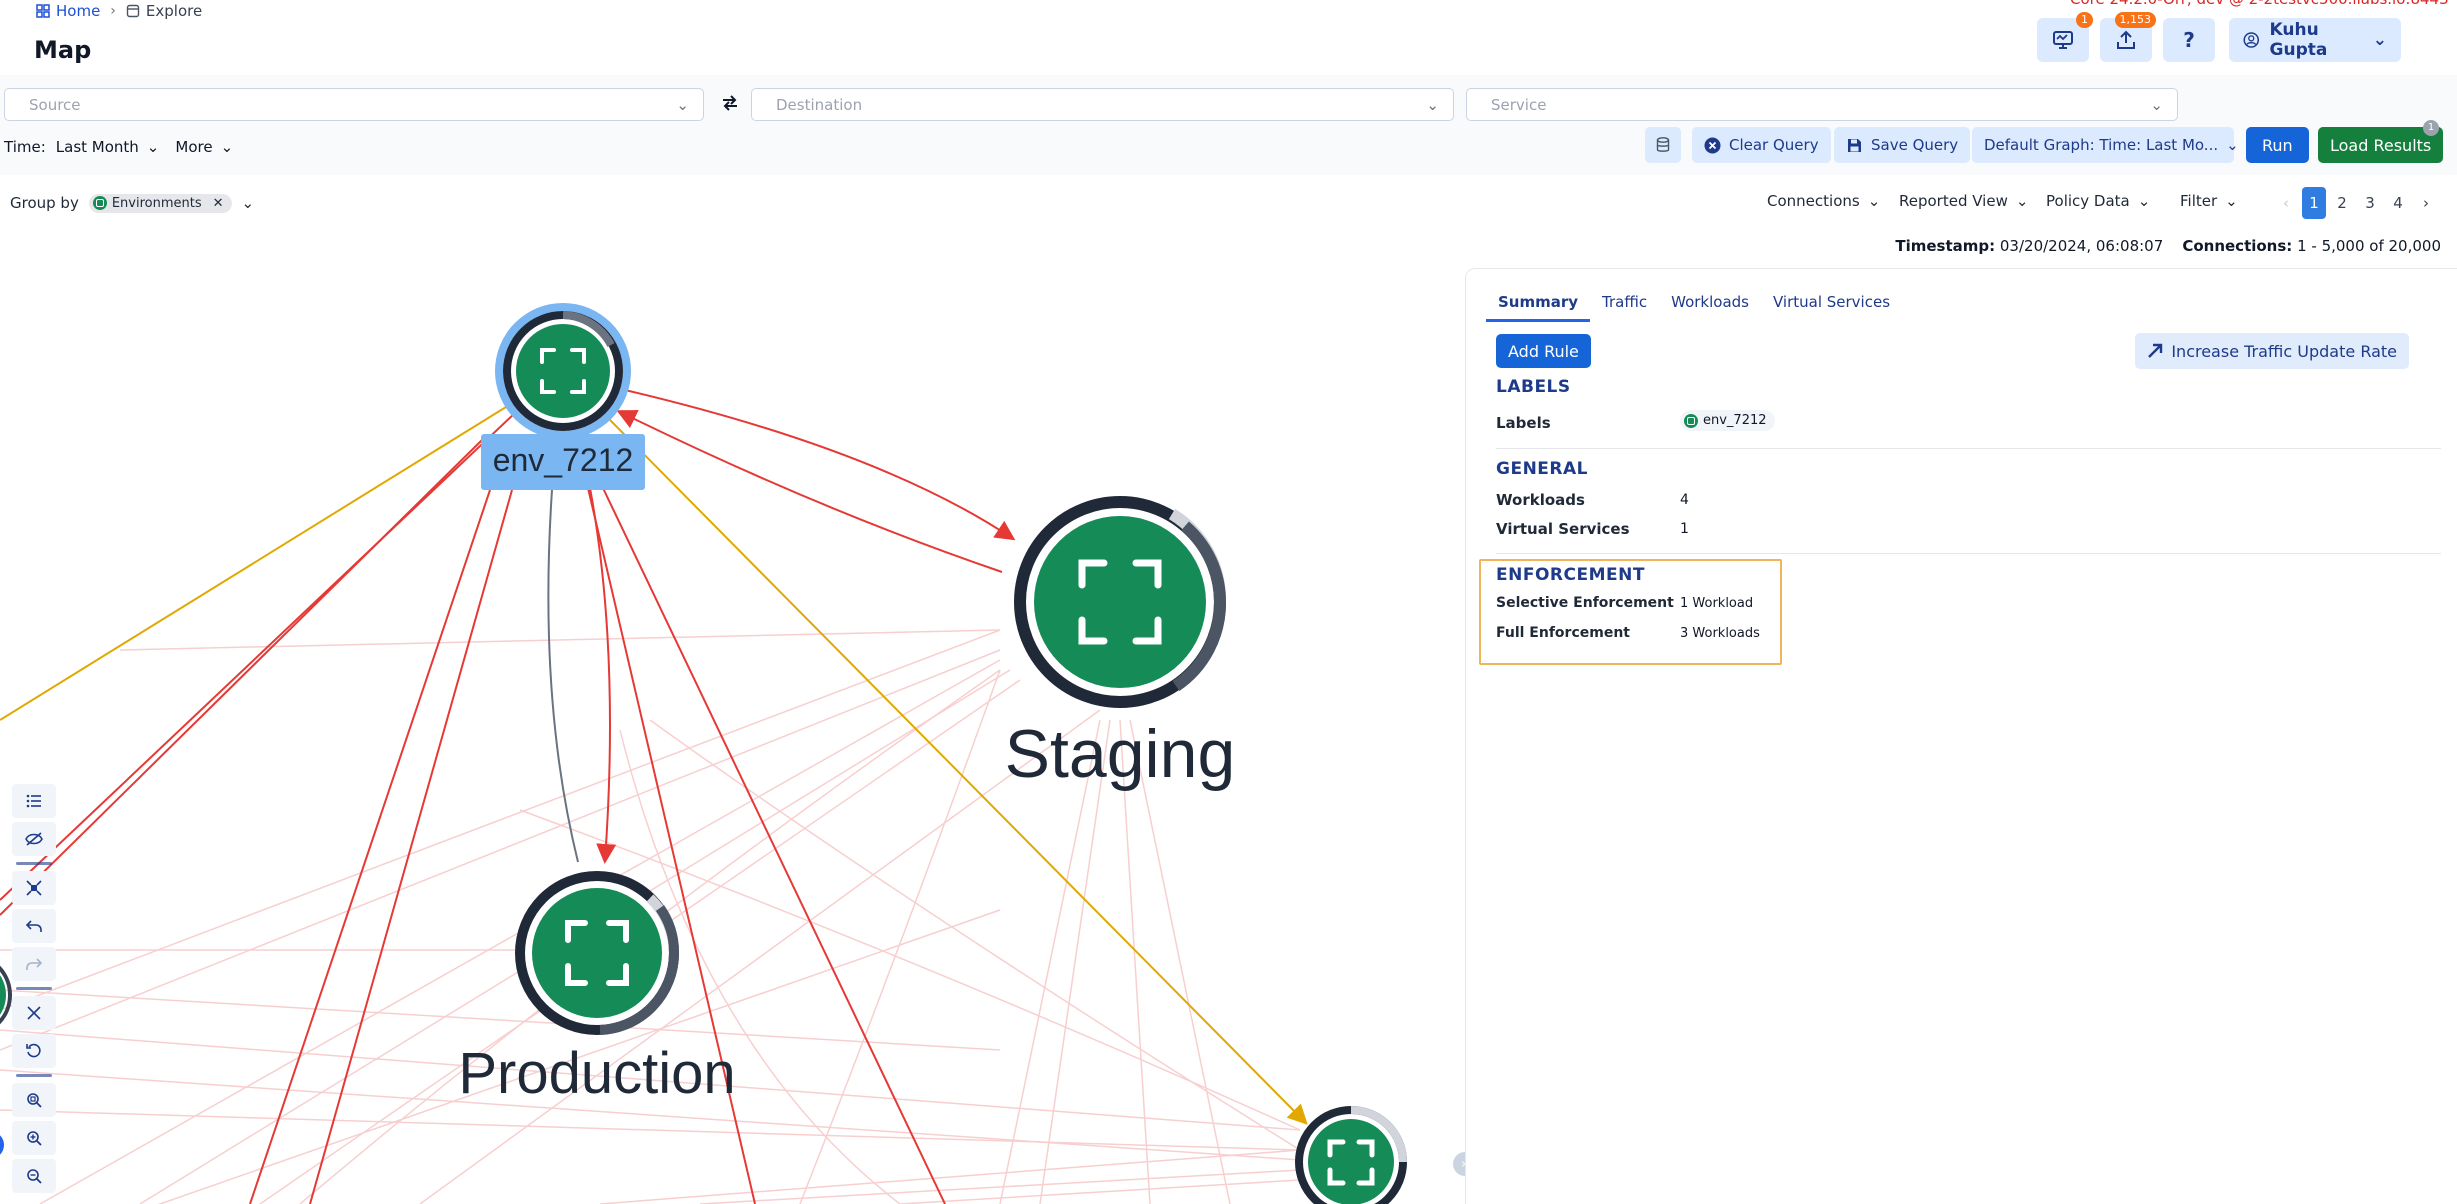 This screenshot has height=1204, width=2457. I want to click on service-select: Service ⌄, so click(1822, 104).